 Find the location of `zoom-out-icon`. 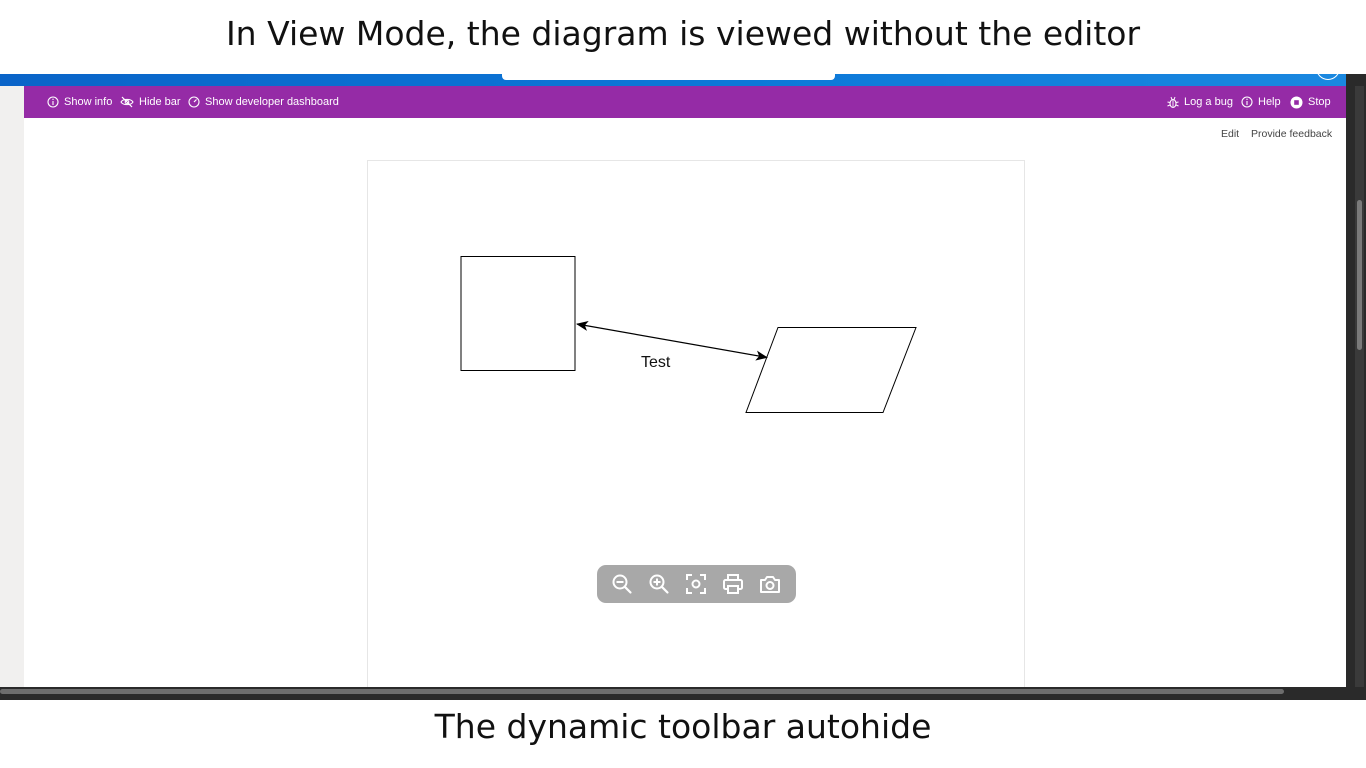

zoom-out-icon is located at coordinates (622, 584).